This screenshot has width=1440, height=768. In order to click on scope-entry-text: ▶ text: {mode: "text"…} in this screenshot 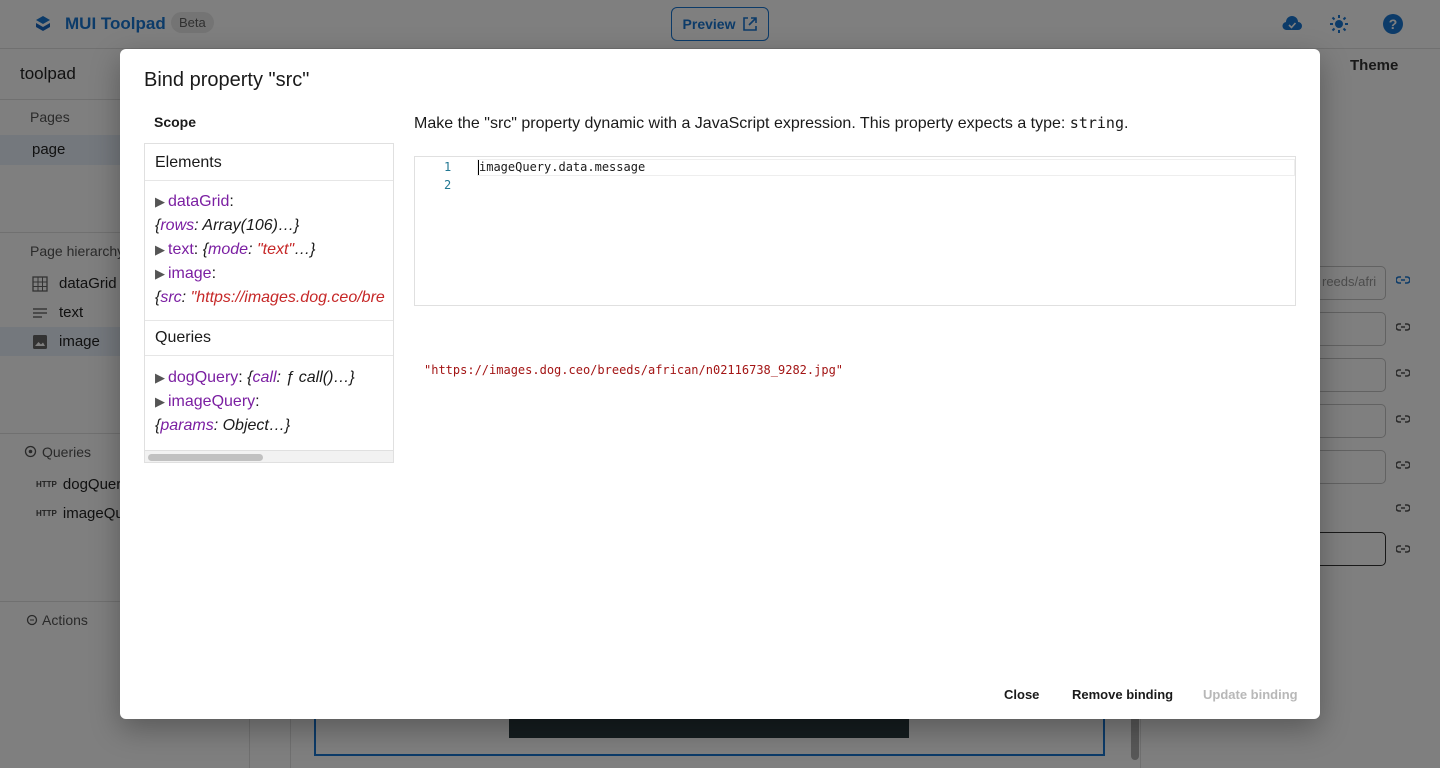, I will do `click(235, 250)`.